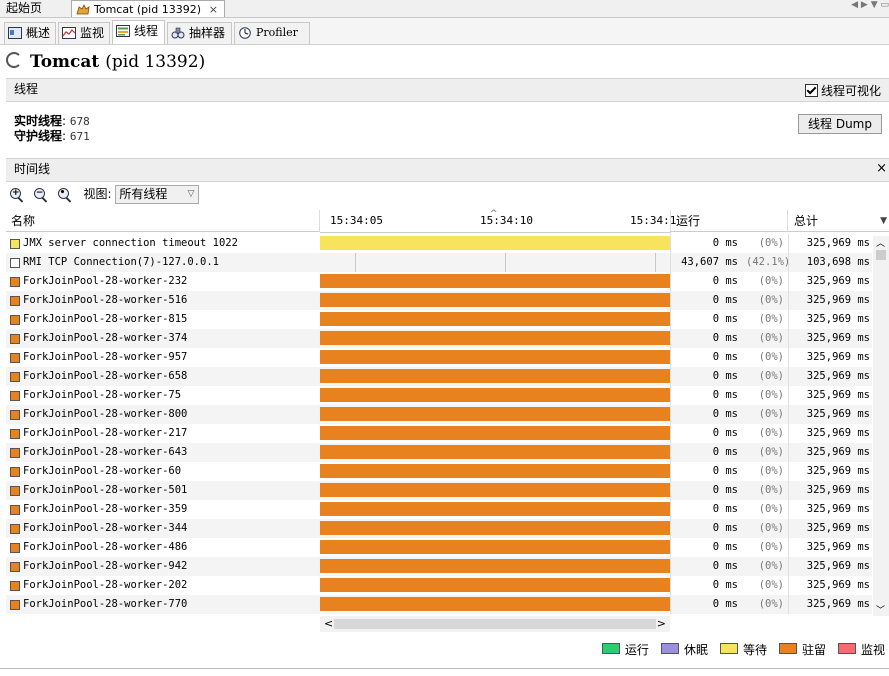 The image size is (889, 676). What do you see at coordinates (163, 221) in the screenshot?
I see `column-header-name: 名称` at bounding box center [163, 221].